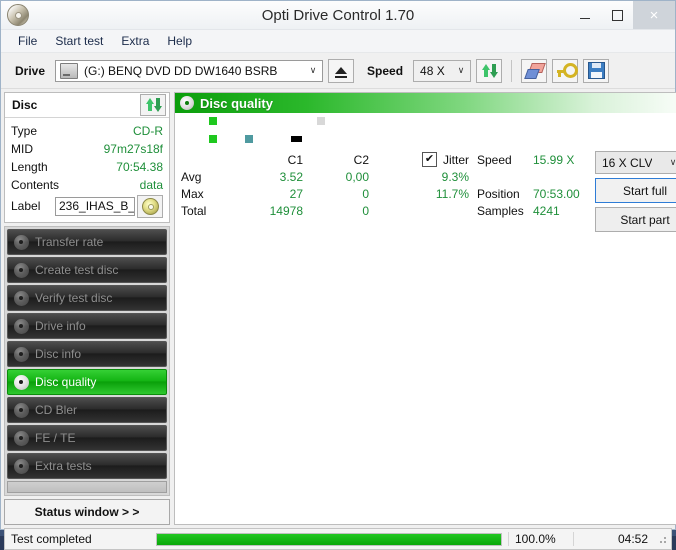 Image resolution: width=676 pixels, height=550 pixels. I want to click on sidebar-item-disc-info: Disc info, so click(87, 354).